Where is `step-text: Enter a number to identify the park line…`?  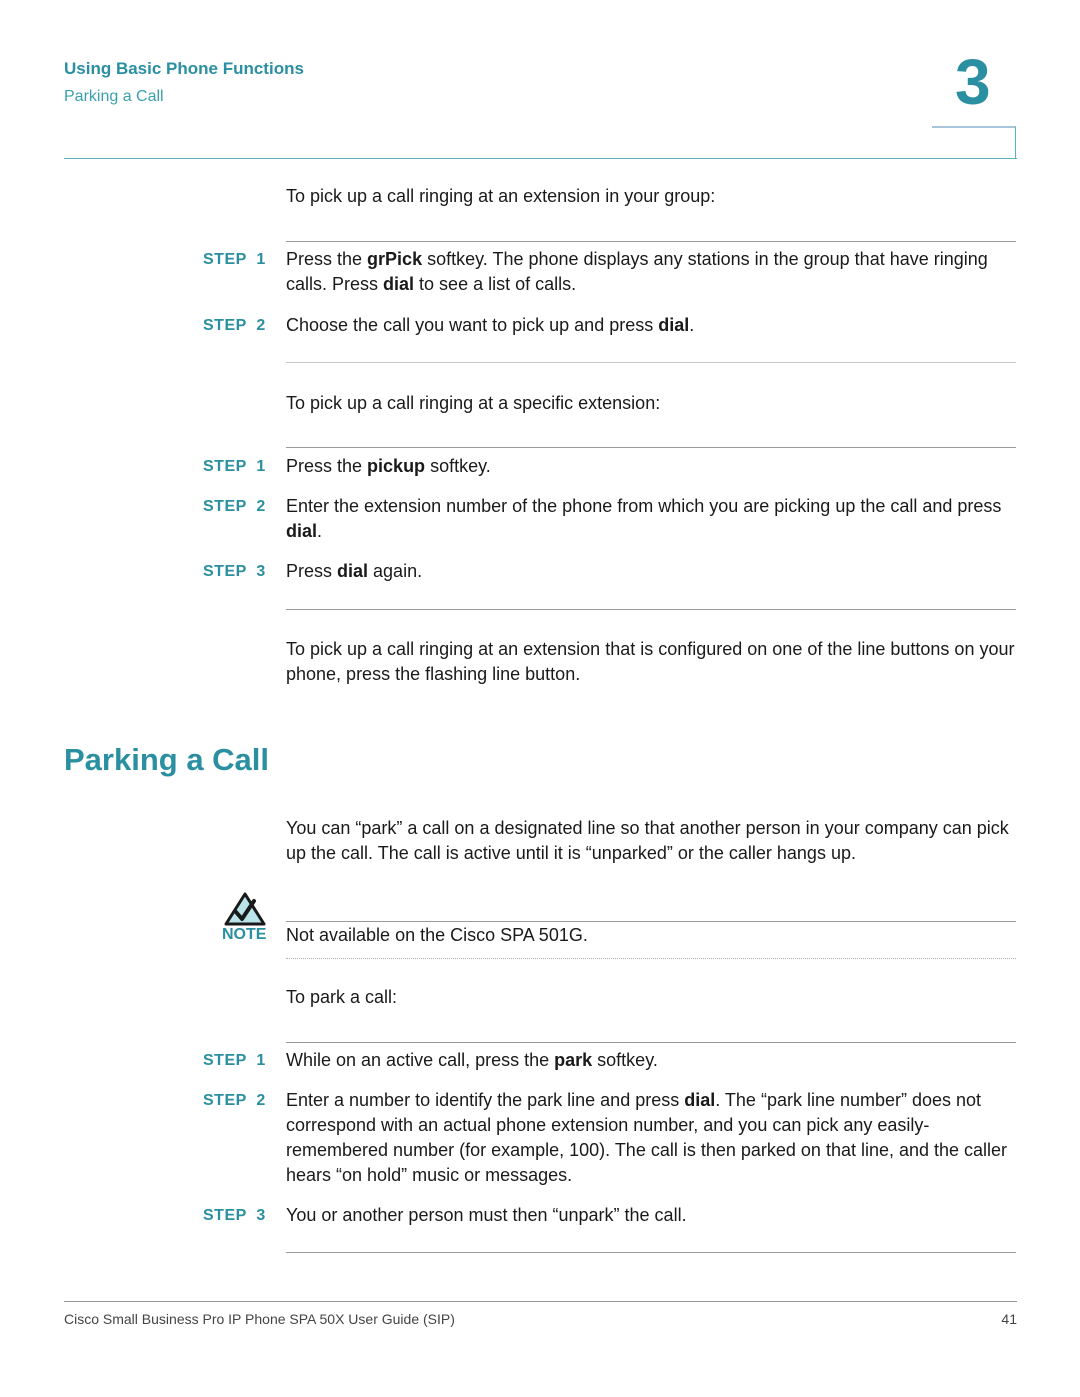
step-text: Enter a number to identify the park line… is located at coordinates (647, 1137).